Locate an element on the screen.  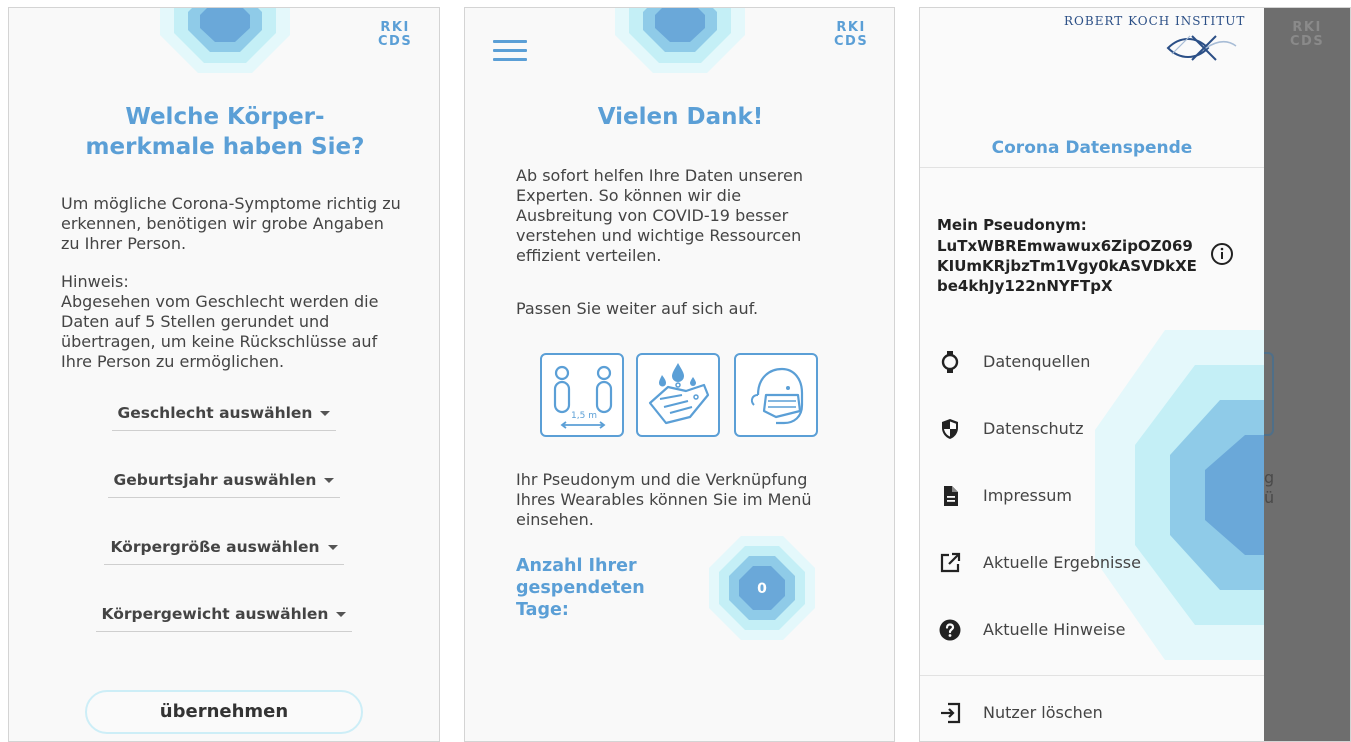
hamburger-menu-icon is located at coordinates (510, 51).